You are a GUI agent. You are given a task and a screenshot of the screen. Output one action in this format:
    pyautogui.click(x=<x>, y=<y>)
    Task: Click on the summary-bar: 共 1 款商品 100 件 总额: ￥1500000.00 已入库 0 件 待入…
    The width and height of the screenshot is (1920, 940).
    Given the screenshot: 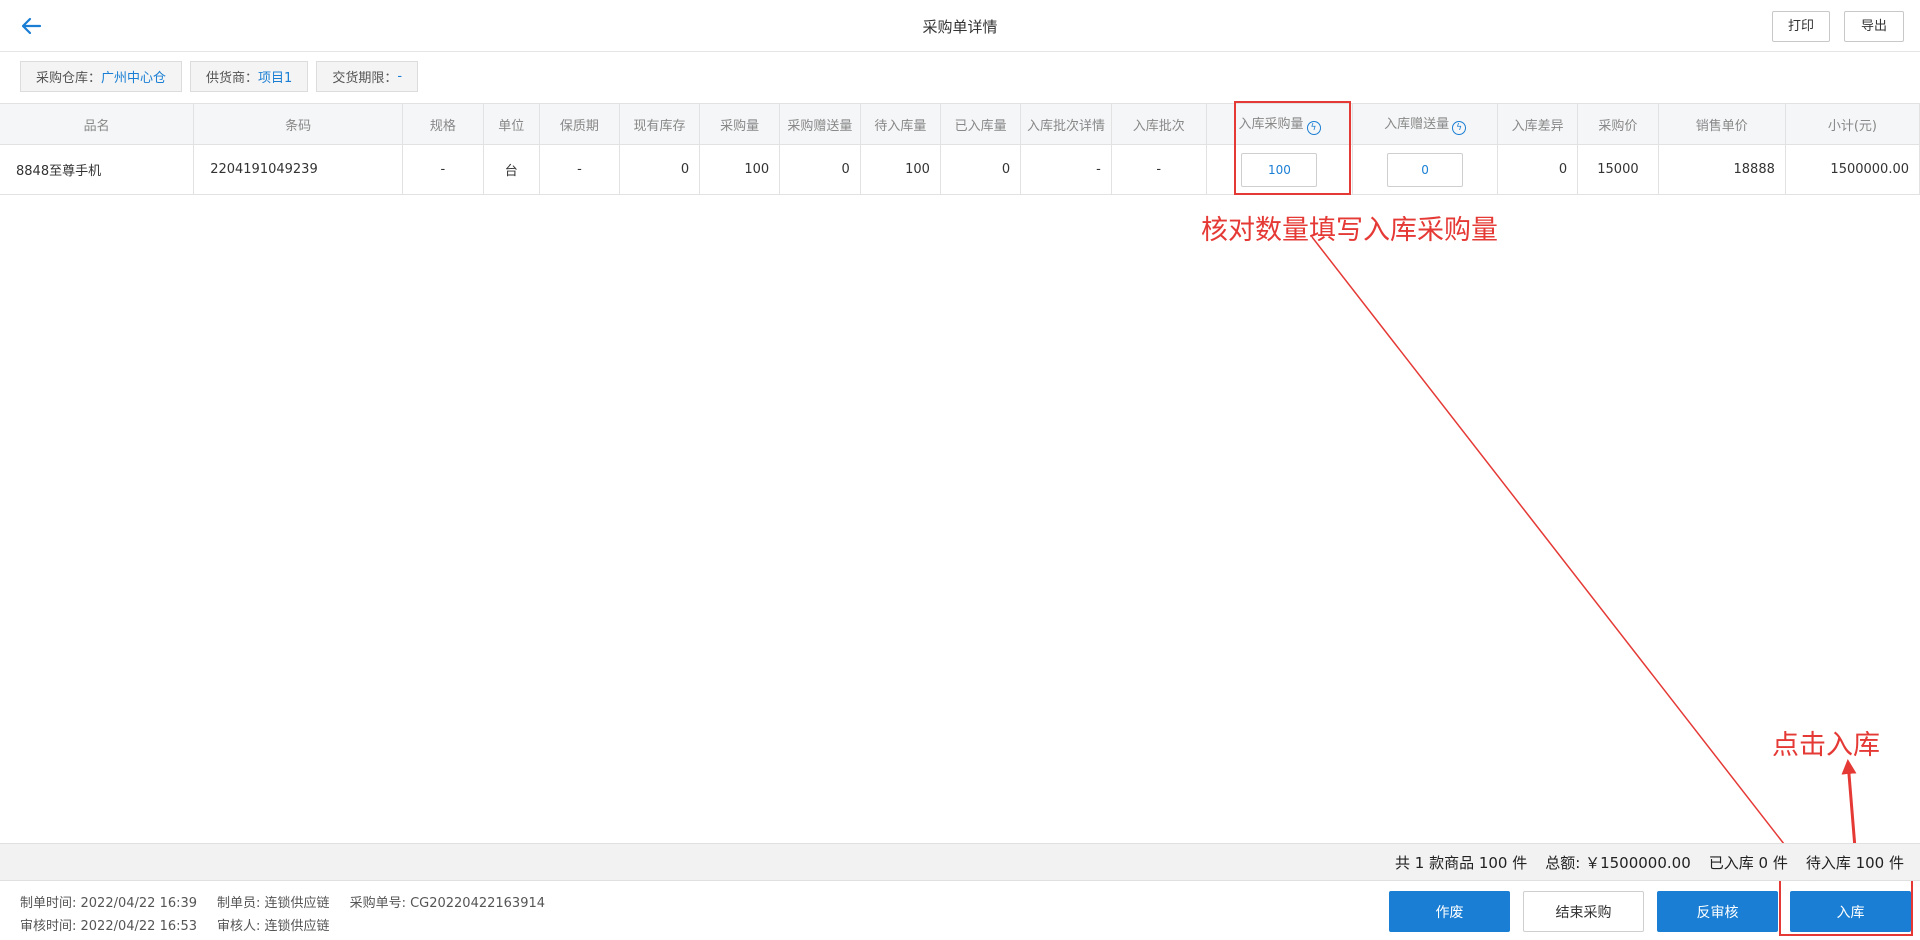 What is the action you would take?
    pyautogui.click(x=960, y=862)
    